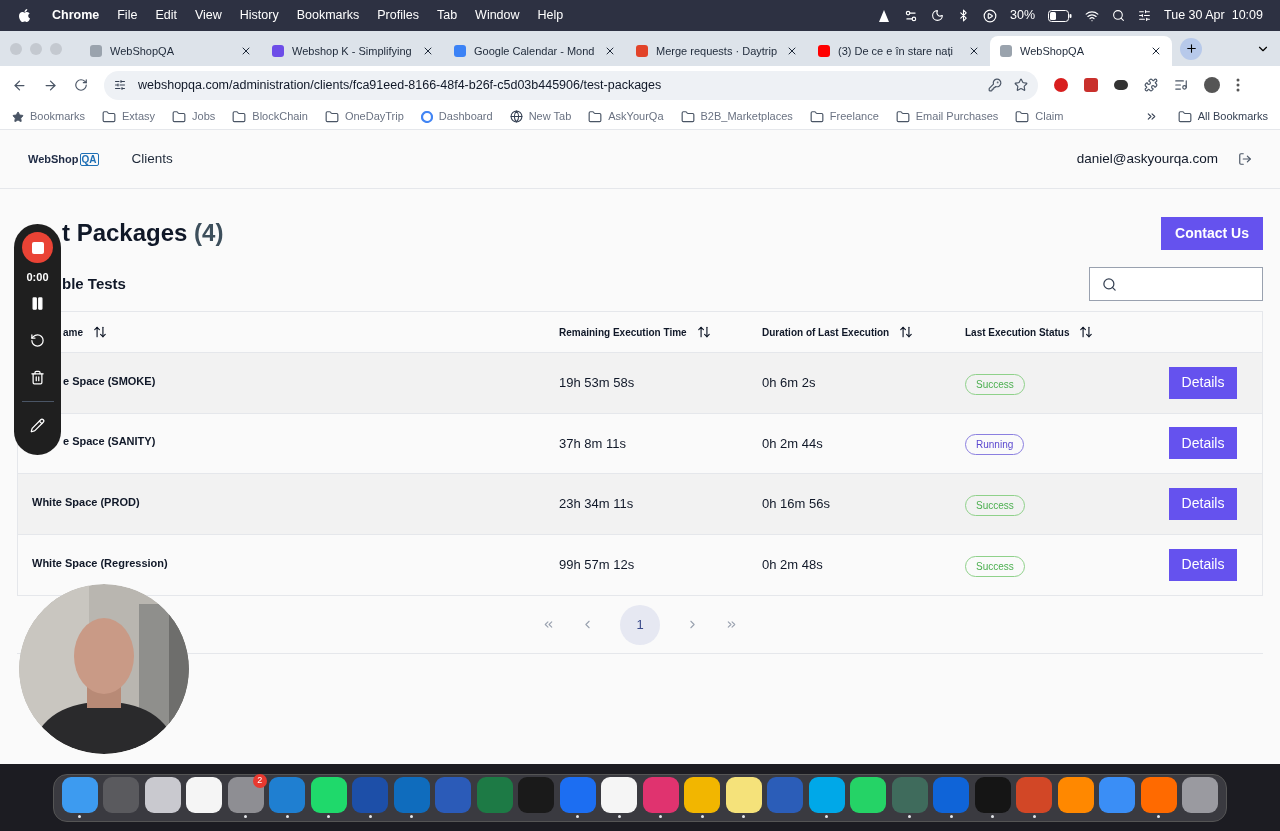 Image resolution: width=1280 pixels, height=831 pixels. I want to click on bookmark: B2B_Marketplaces, so click(736, 116).